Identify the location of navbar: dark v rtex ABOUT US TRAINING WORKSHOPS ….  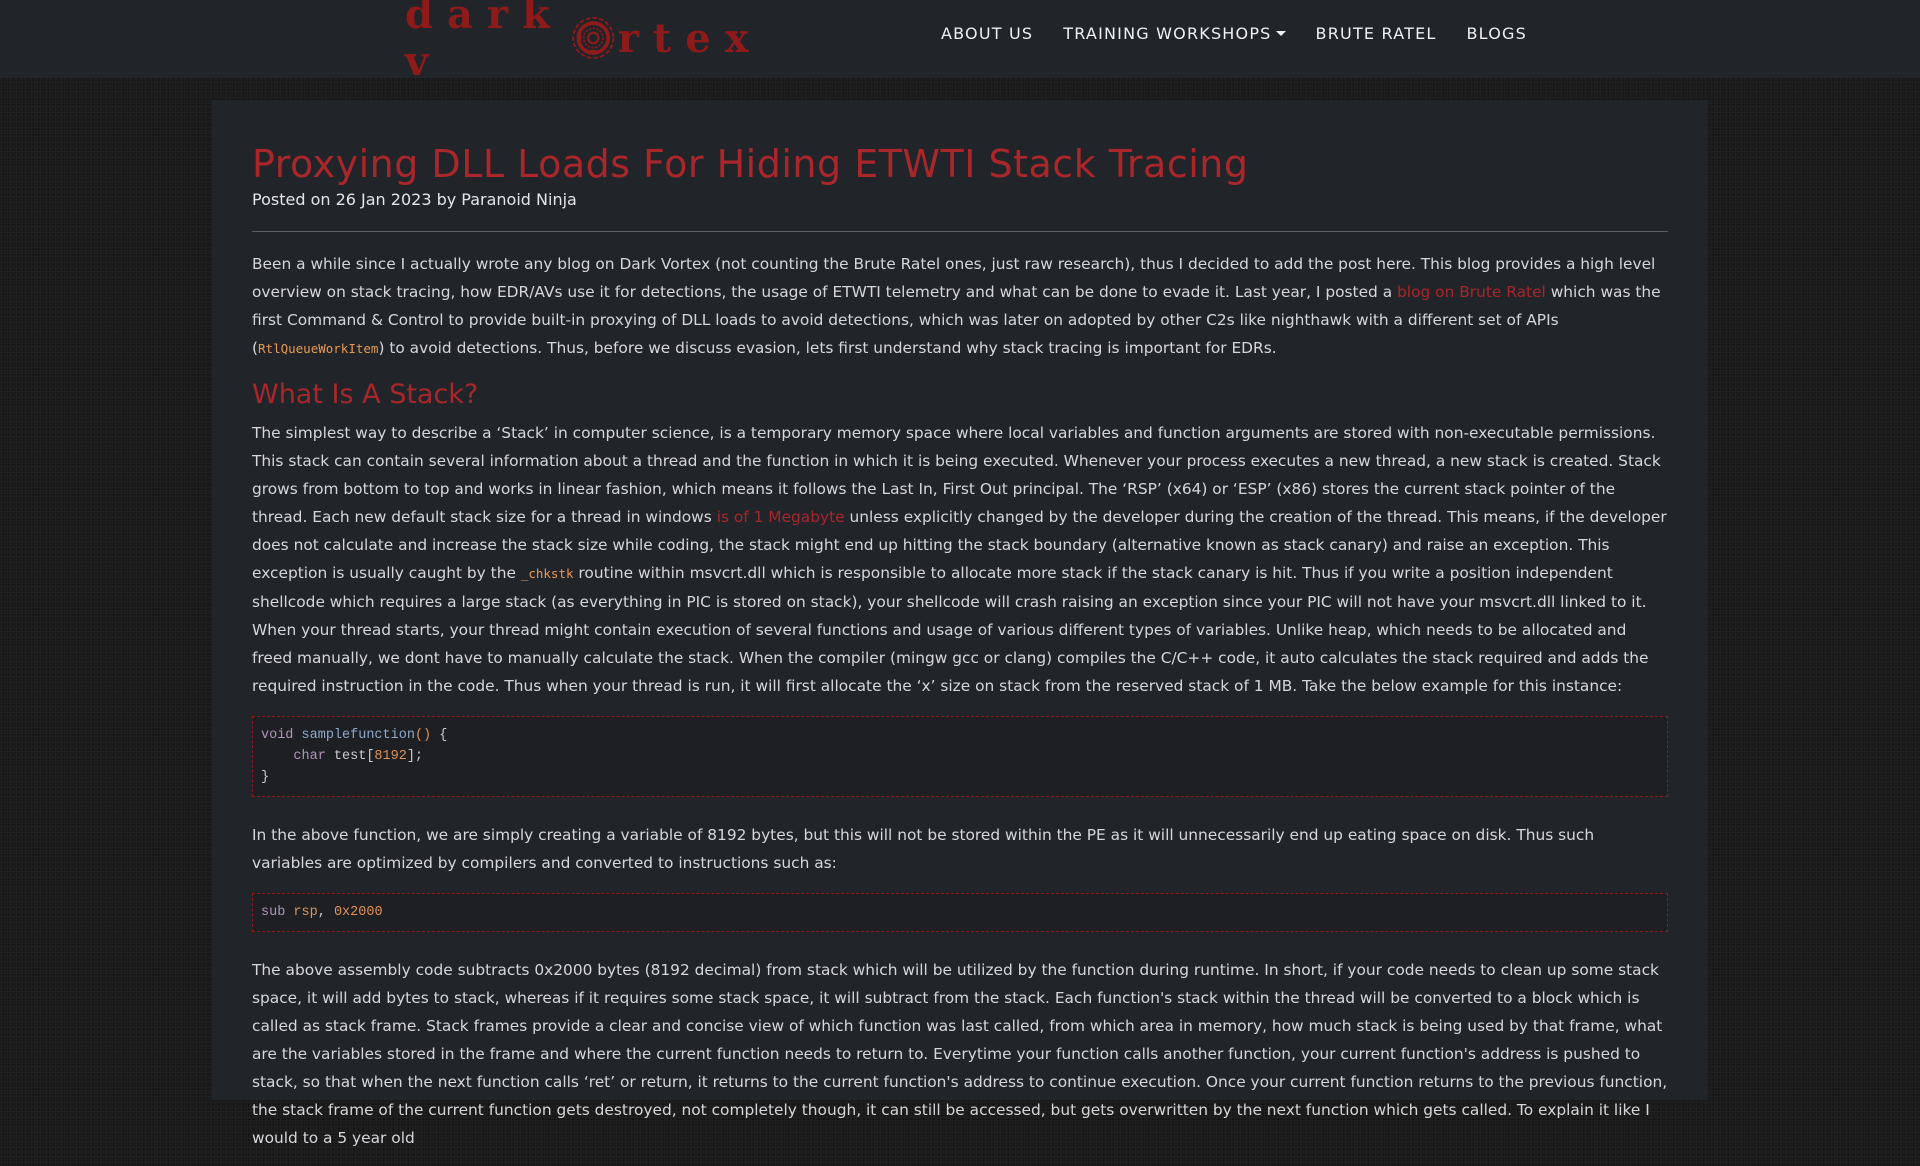
(960, 42).